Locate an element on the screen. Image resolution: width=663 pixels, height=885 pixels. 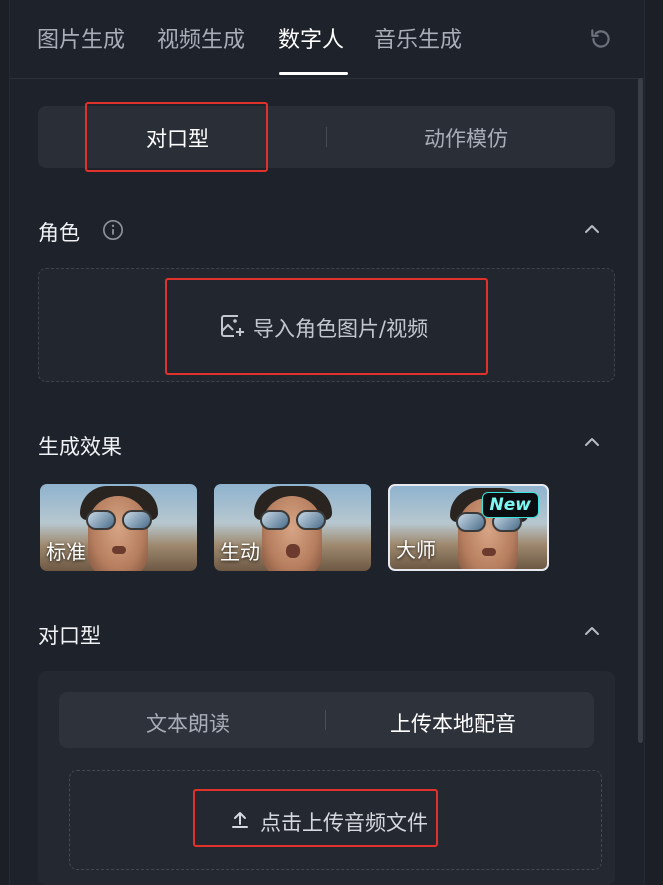
effect-option-label: 大师 is located at coordinates (416, 550).